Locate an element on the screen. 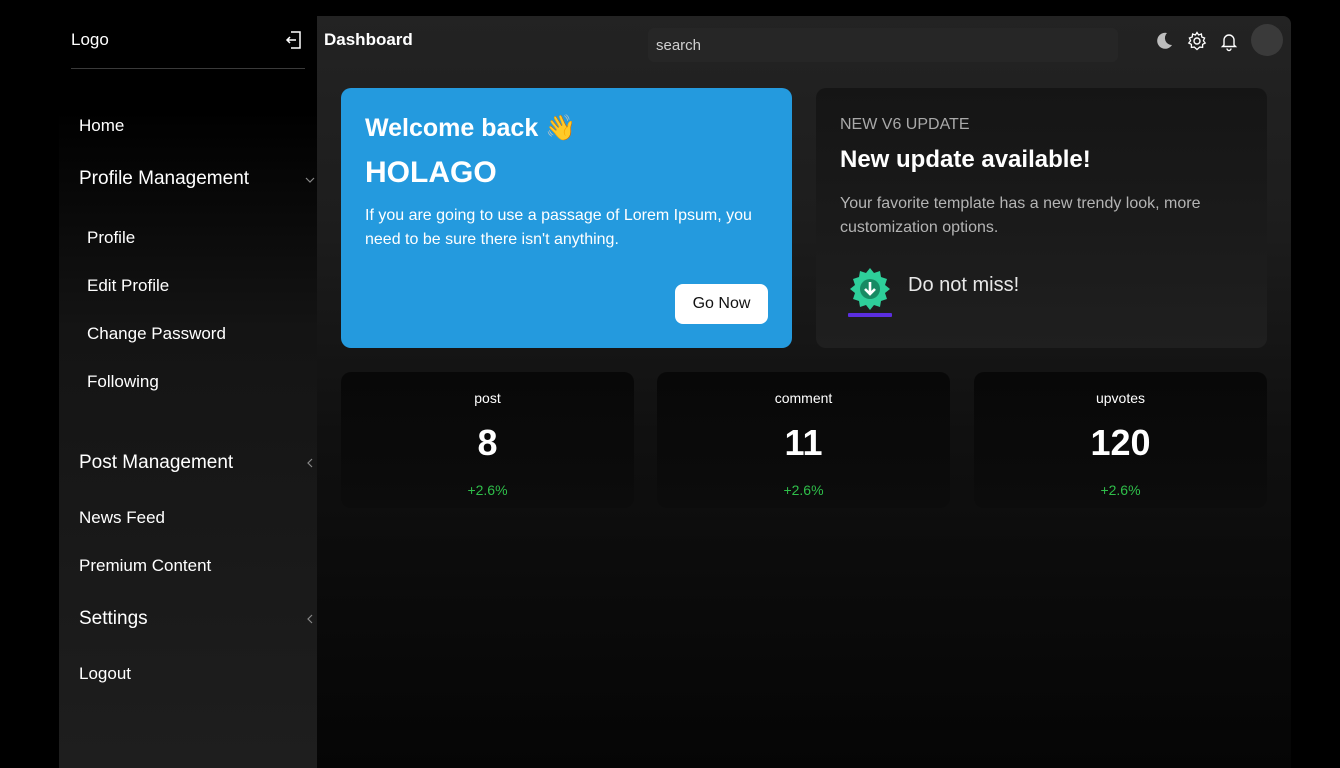 The height and width of the screenshot is (768, 1340). sidebar-item-premium-content: Premium Content is located at coordinates (145, 566).